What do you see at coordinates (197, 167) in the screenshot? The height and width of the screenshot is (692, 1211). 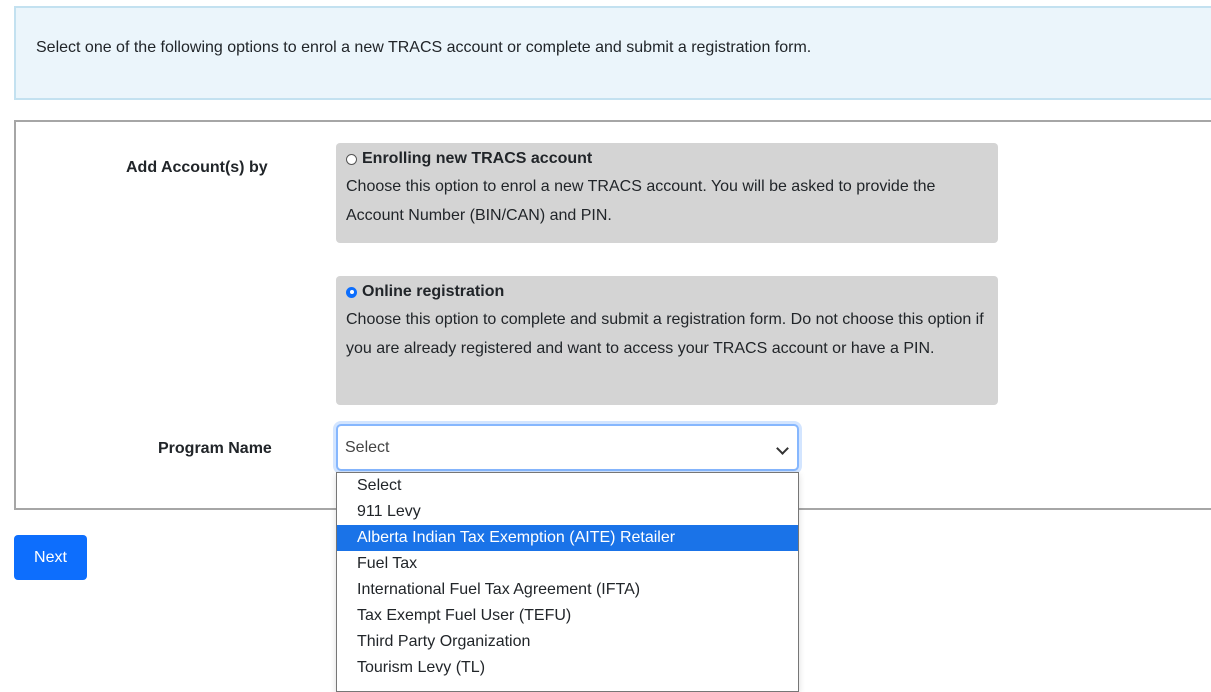 I see `add-account-label: Add Account(s) by` at bounding box center [197, 167].